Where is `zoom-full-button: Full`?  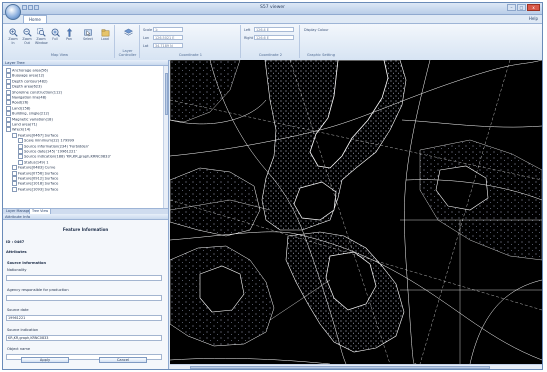 zoom-full-button: Full is located at coordinates (55, 39).